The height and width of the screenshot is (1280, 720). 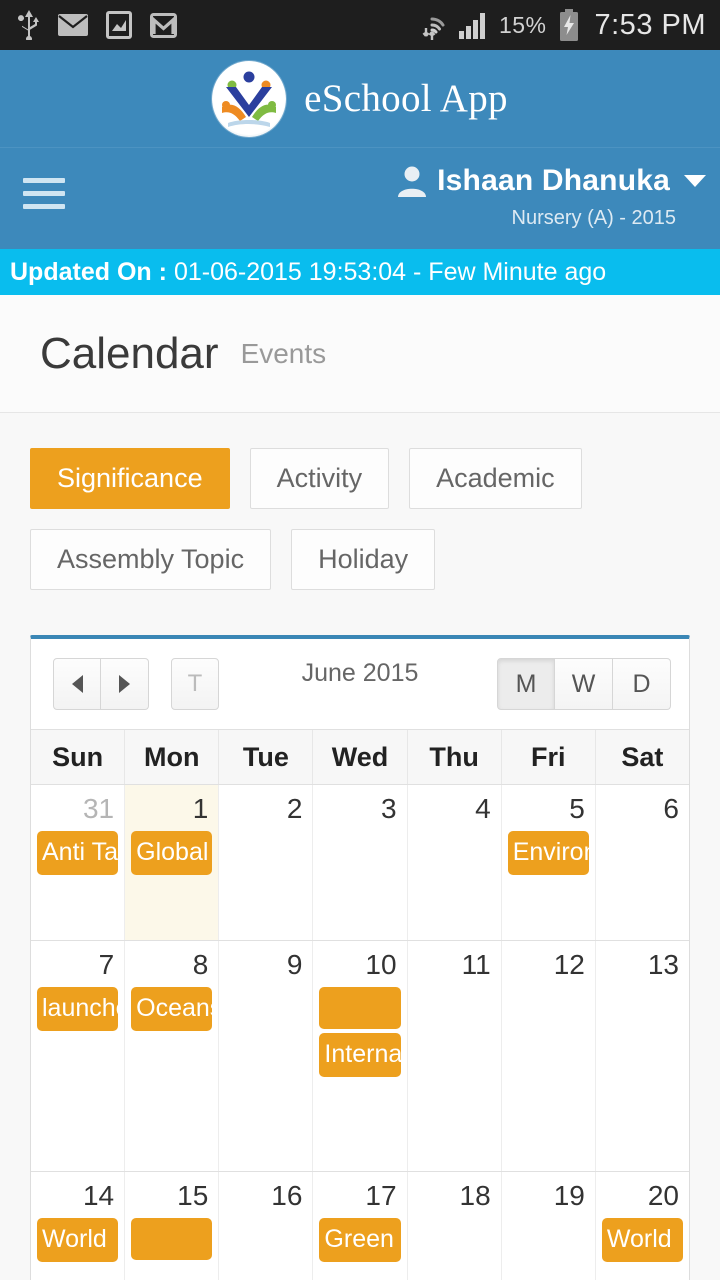 What do you see at coordinates (577, 808) in the screenshot?
I see `calendar-day-number: 5` at bounding box center [577, 808].